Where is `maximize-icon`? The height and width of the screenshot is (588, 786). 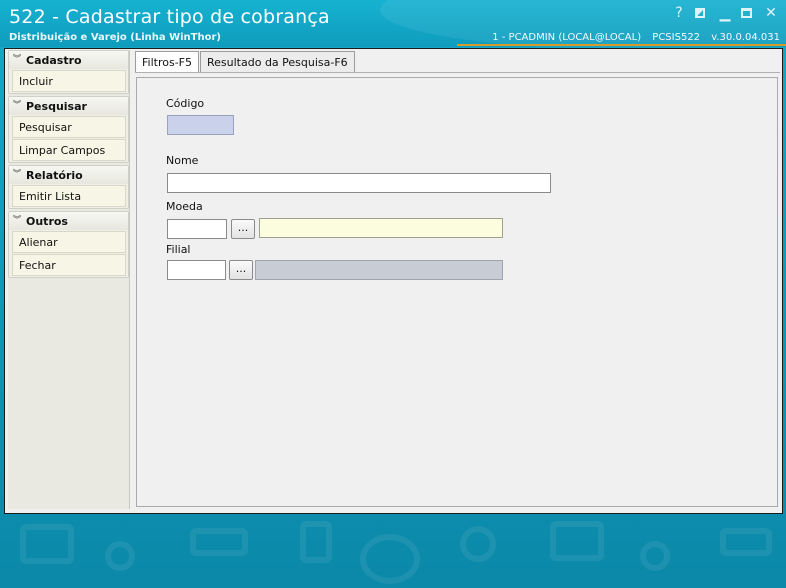
maximize-icon is located at coordinates (748, 13).